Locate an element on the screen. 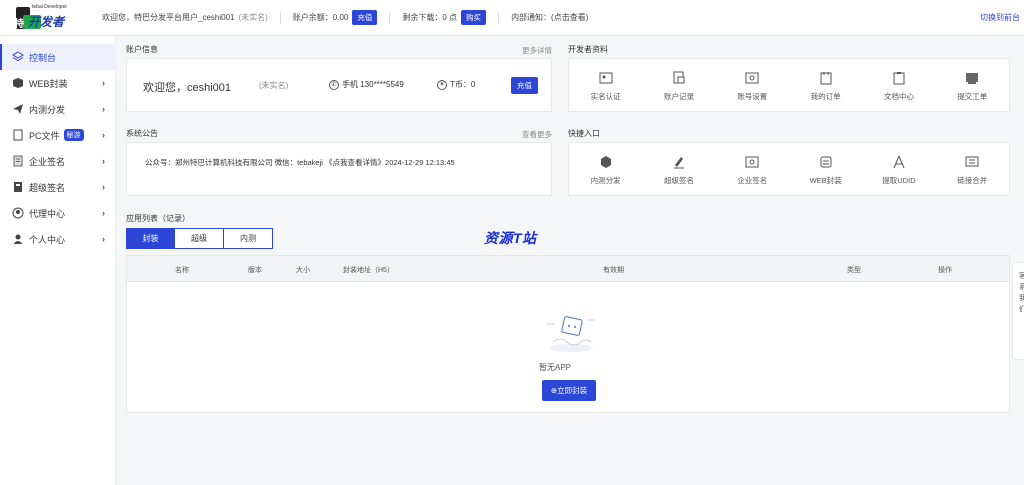  settings-icon is located at coordinates (752, 78).